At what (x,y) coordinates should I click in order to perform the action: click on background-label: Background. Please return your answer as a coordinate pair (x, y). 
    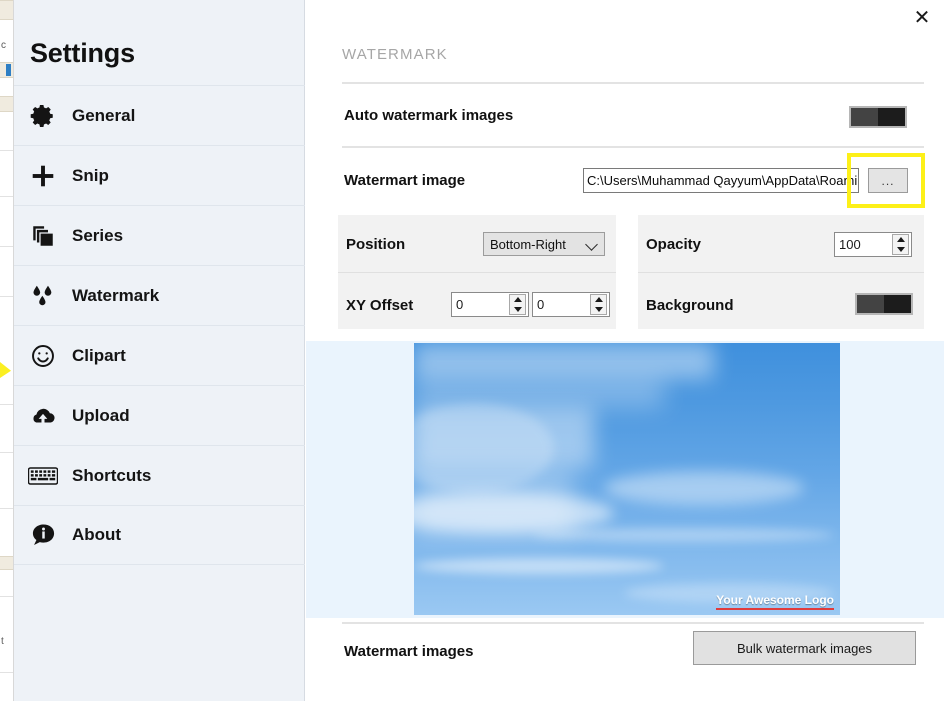
    Looking at the image, I should click on (690, 305).